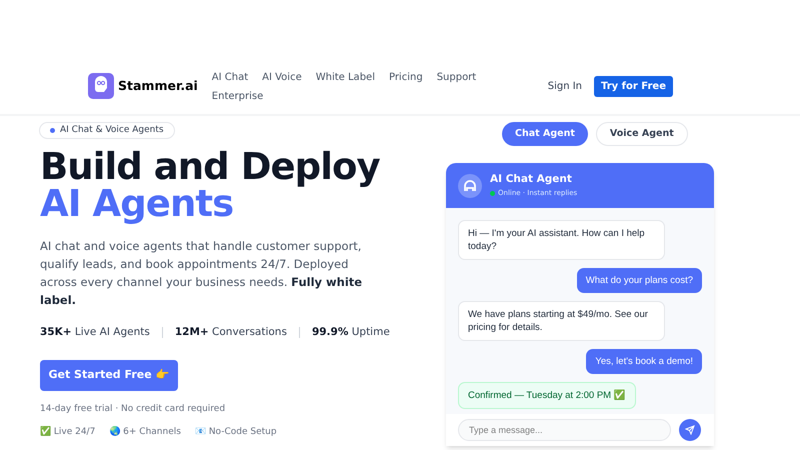  I want to click on user-message: Yes, let's book a demo!, so click(644, 361).